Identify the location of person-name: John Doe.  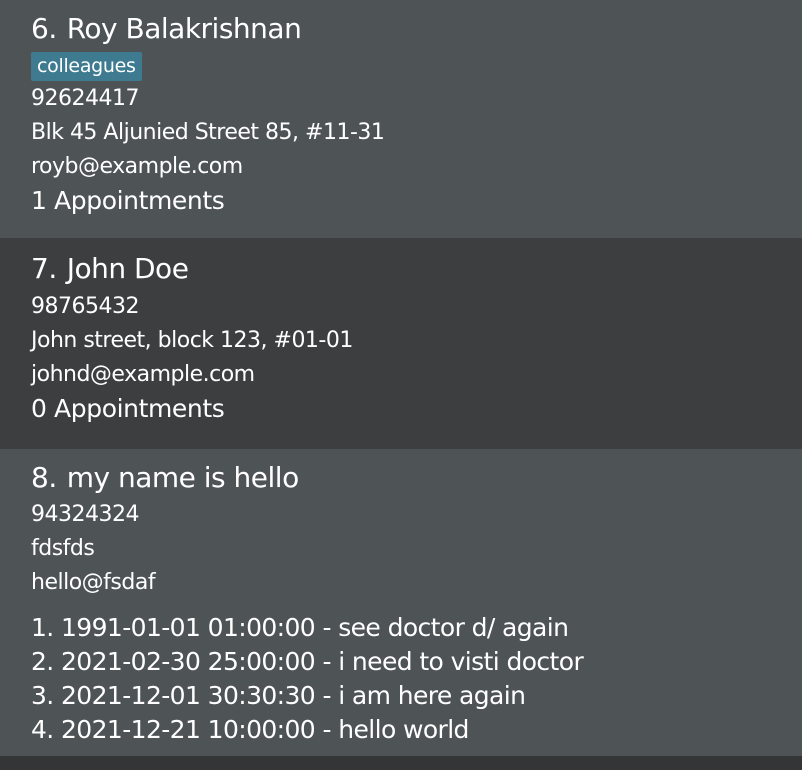
(127, 268).